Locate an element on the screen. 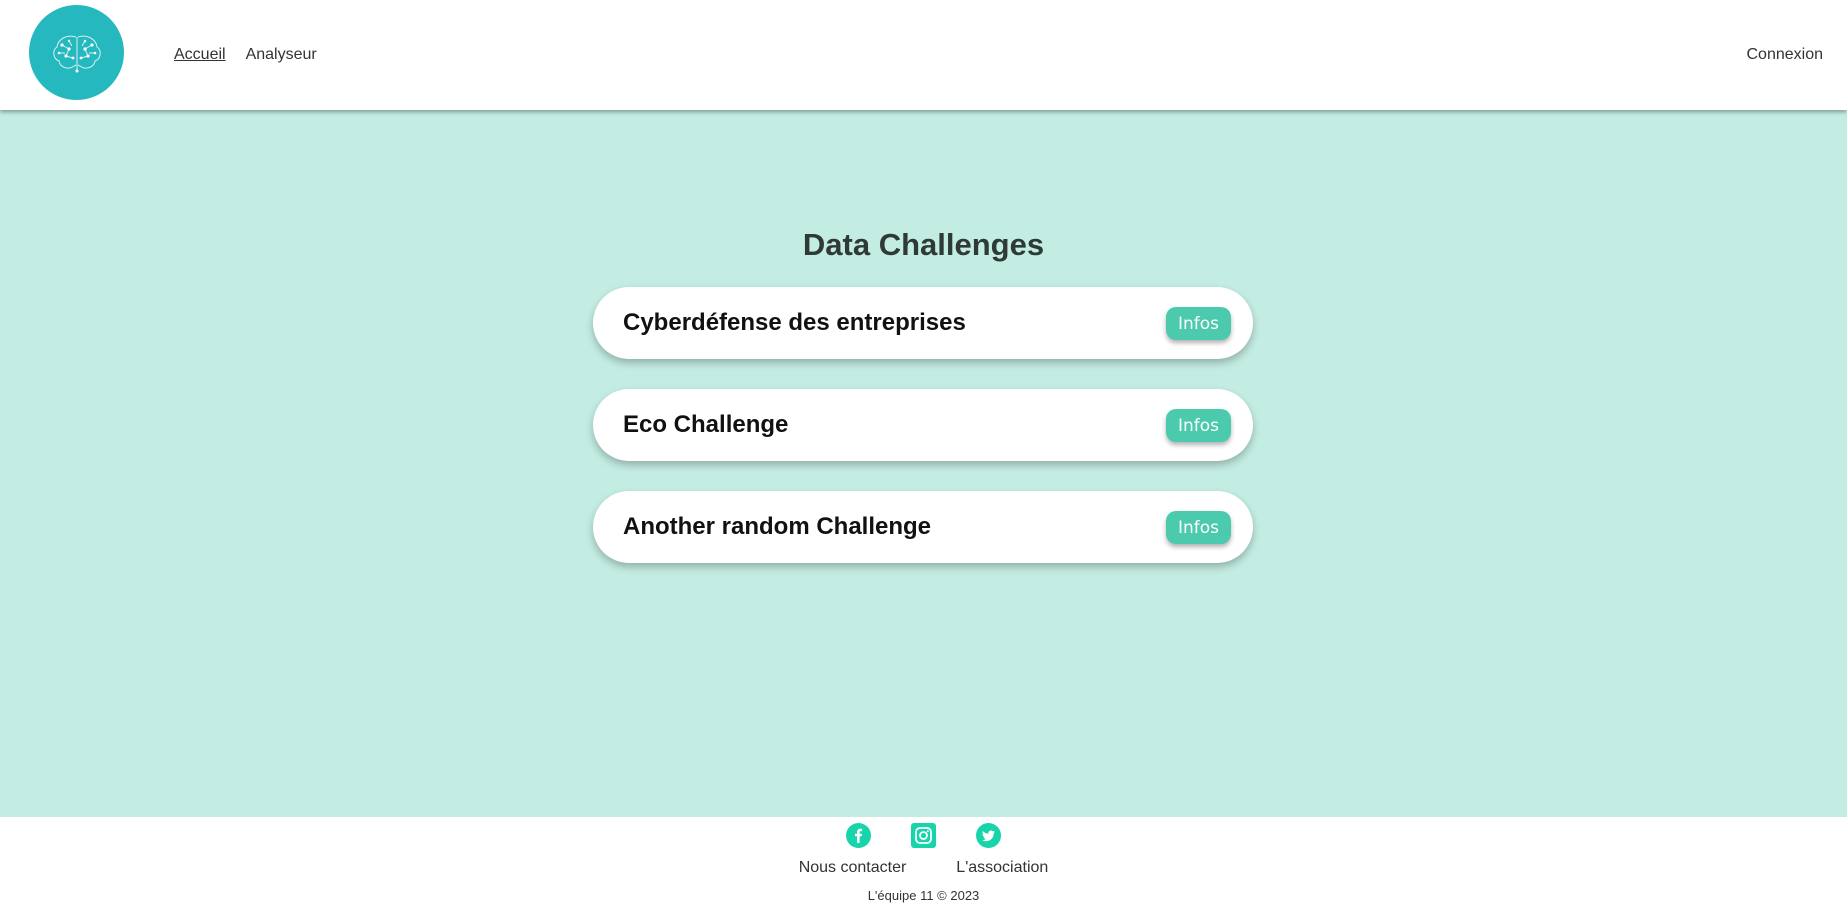 The width and height of the screenshot is (1847, 909). logo is located at coordinates (76, 52).